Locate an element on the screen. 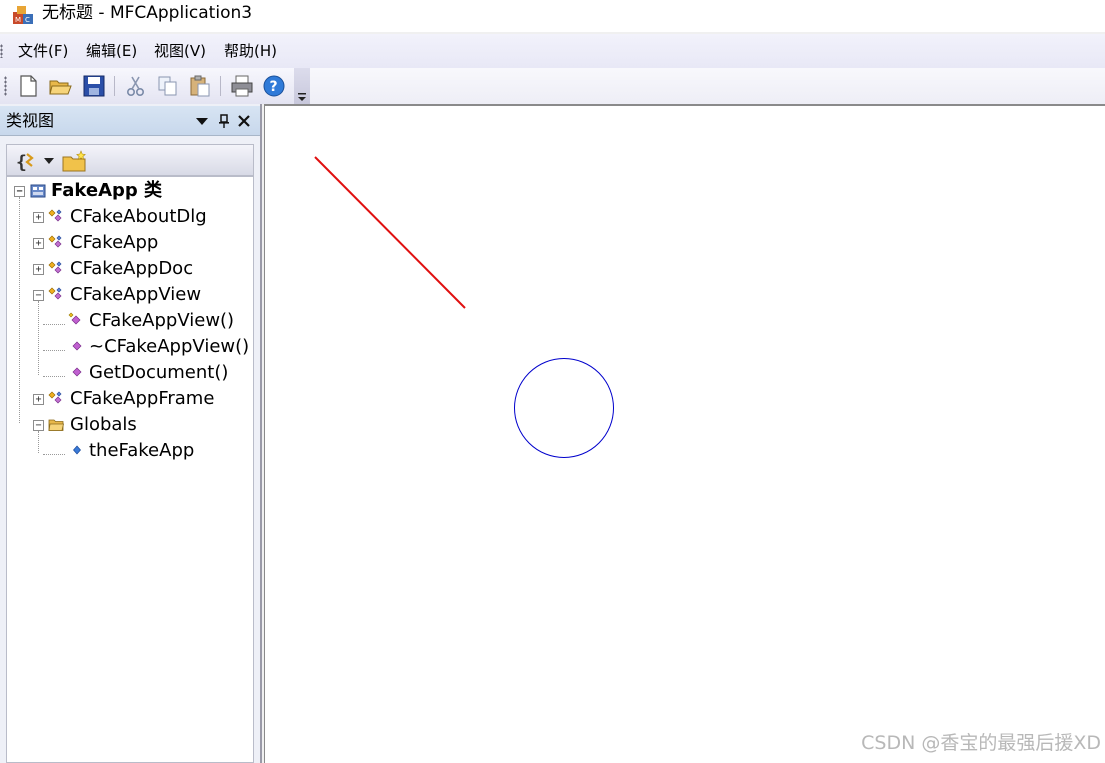  tree-item-class: + CFakeAppFrame is located at coordinates (130, 399).